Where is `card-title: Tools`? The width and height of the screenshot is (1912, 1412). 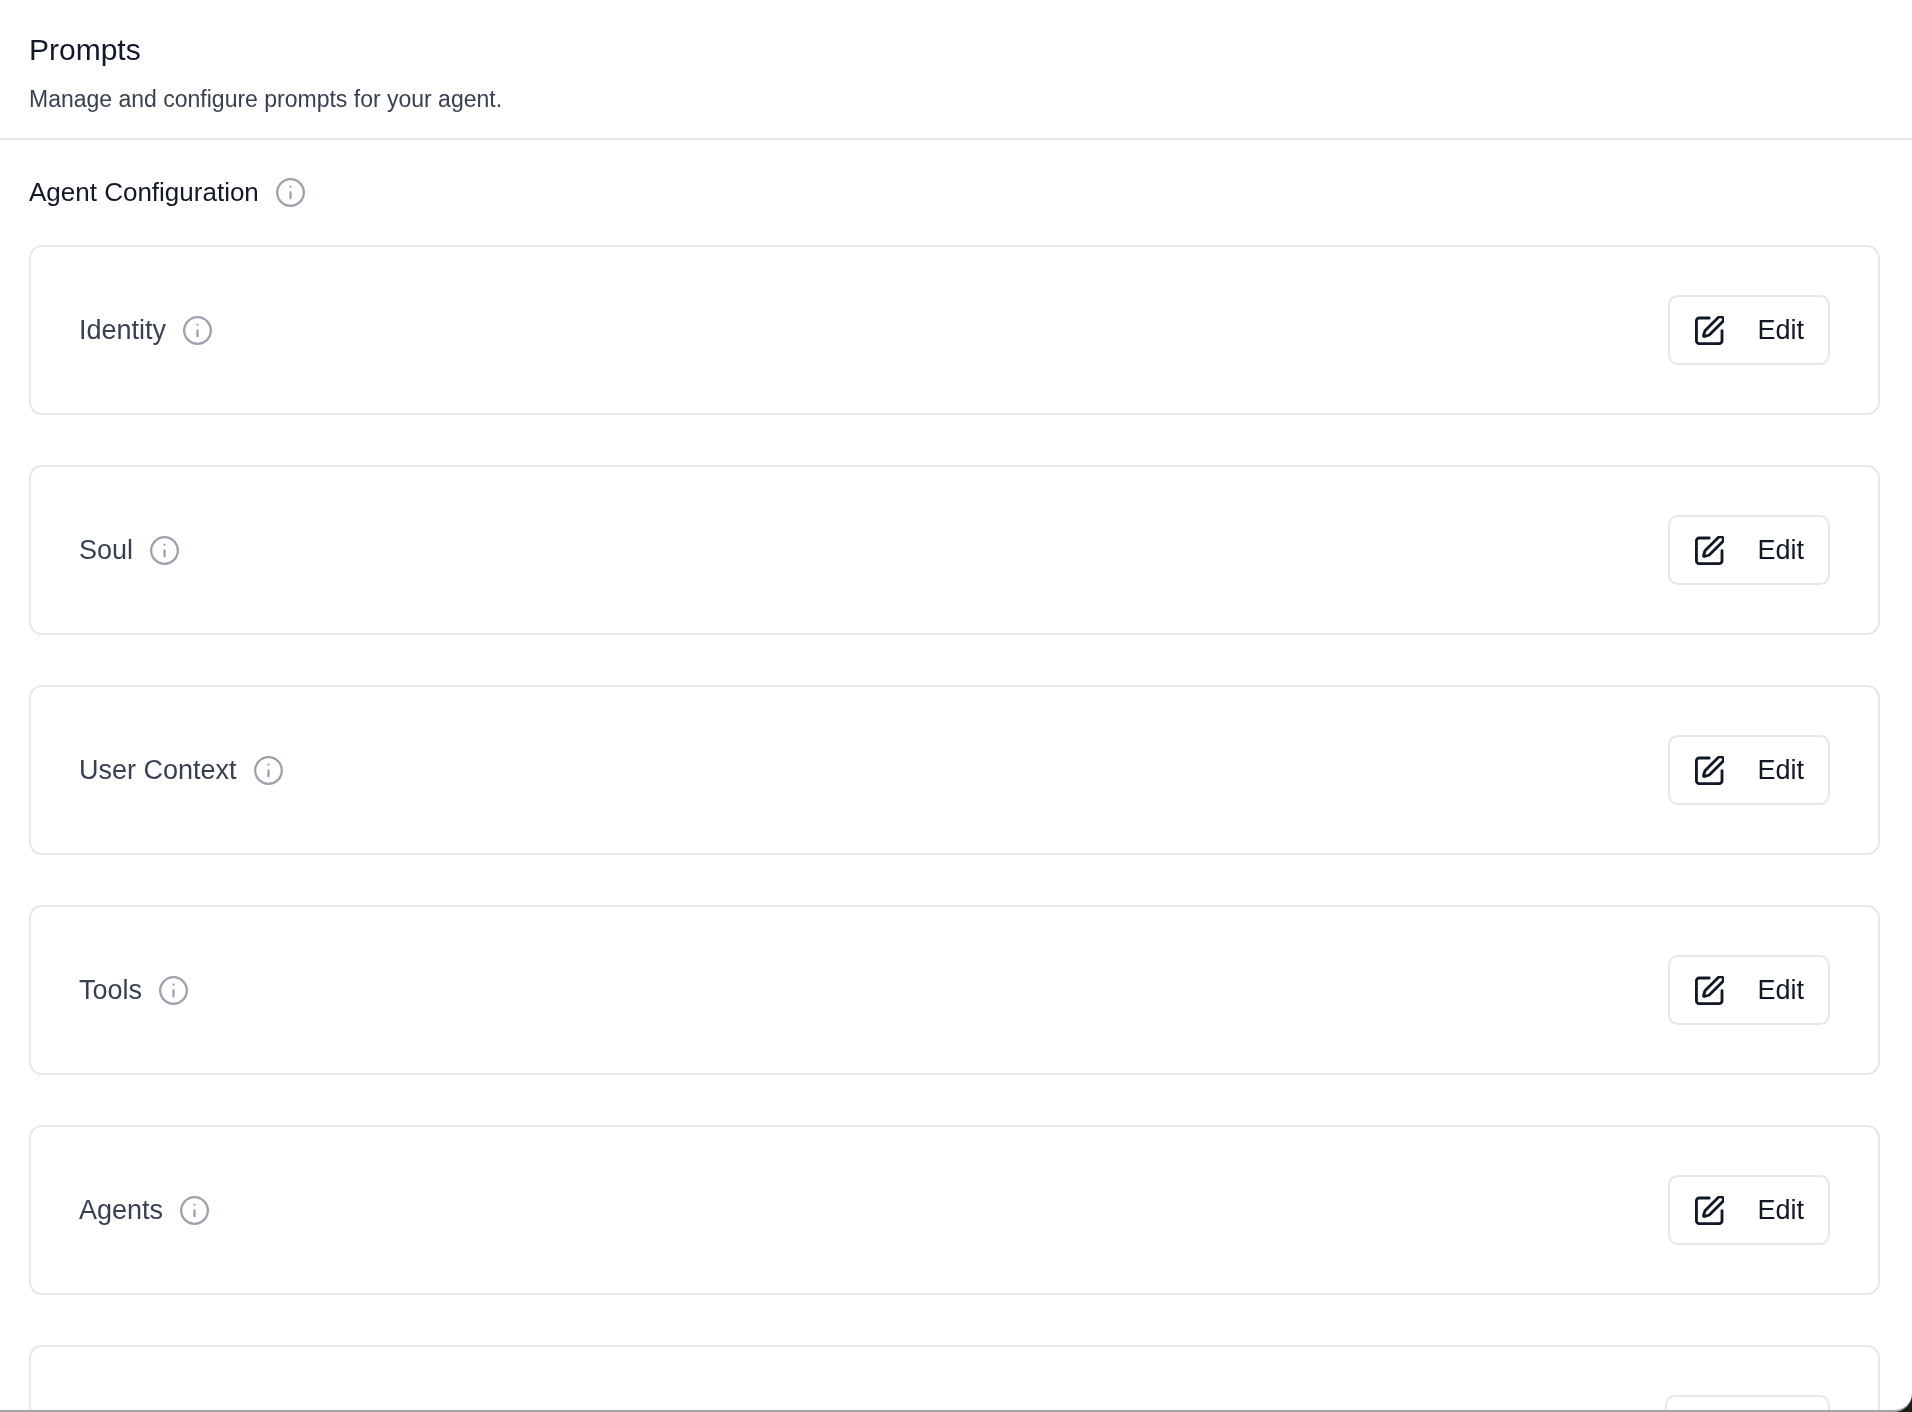 card-title: Tools is located at coordinates (111, 990).